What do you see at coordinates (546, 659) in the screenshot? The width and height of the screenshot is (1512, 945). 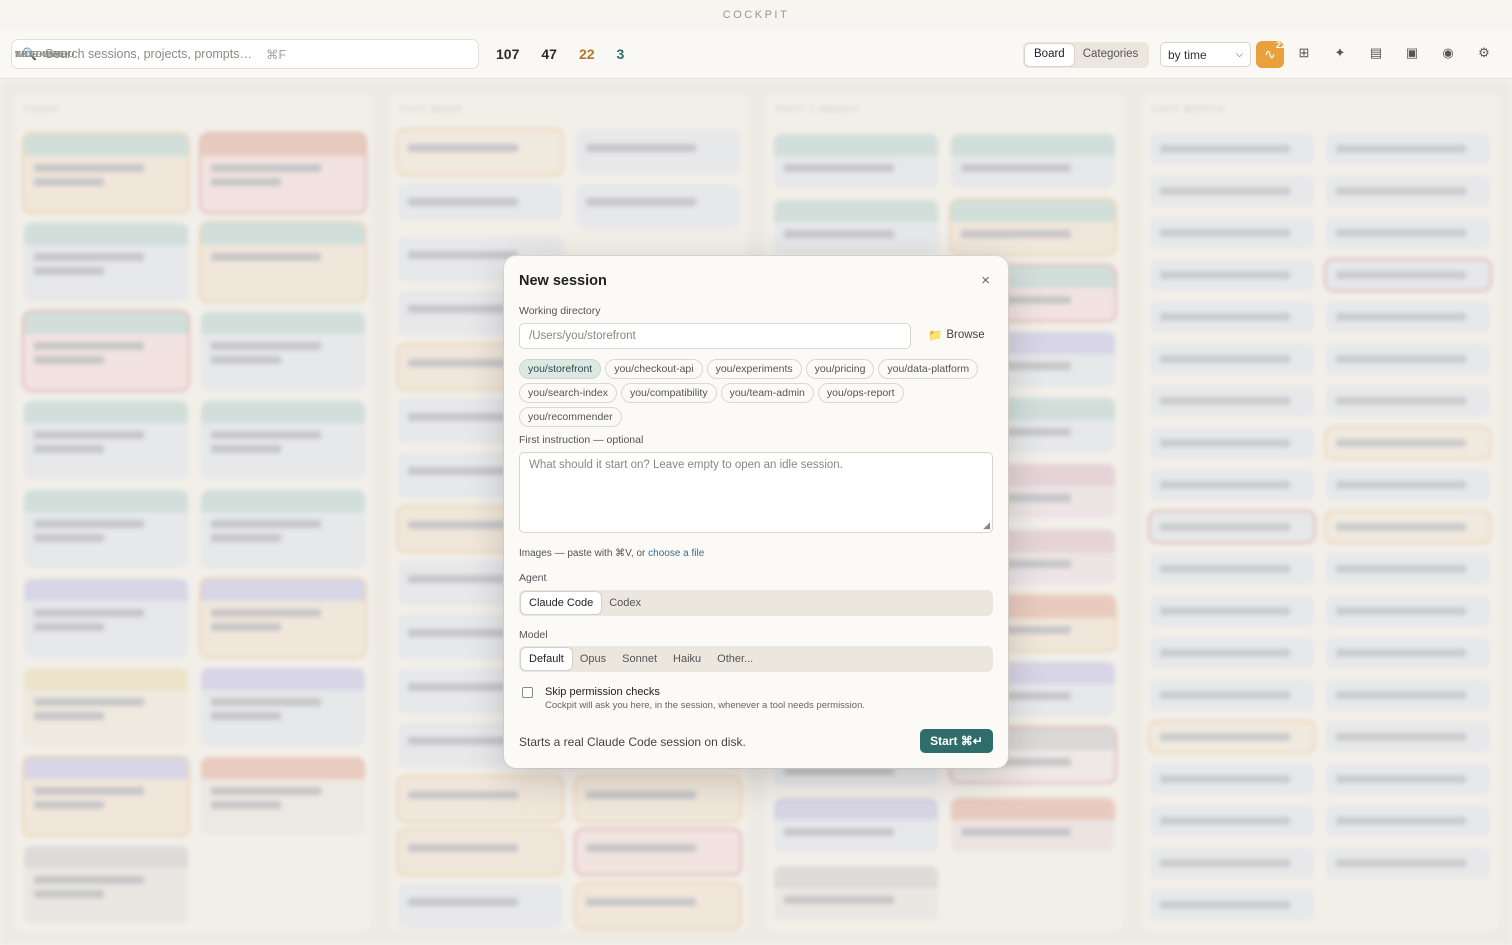 I see `model-option-default: Default` at bounding box center [546, 659].